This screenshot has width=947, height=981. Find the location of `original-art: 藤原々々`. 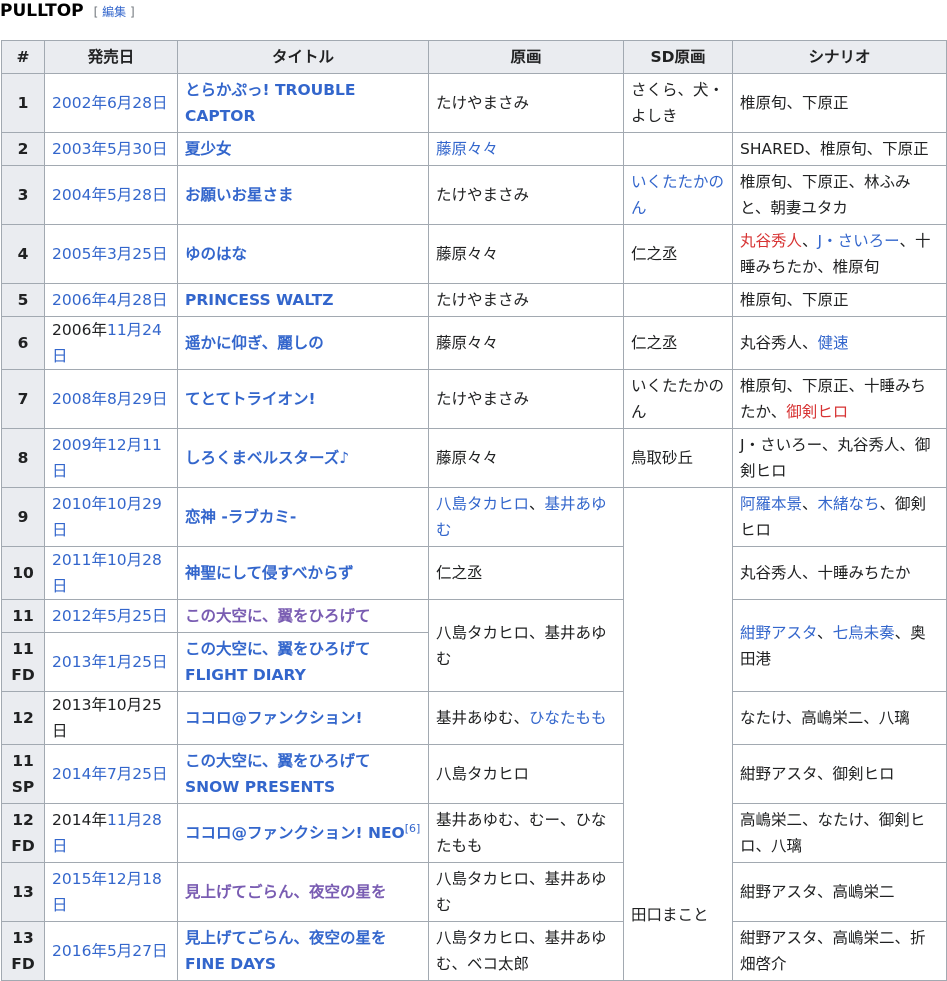

original-art: 藤原々々 is located at coordinates (526, 343).